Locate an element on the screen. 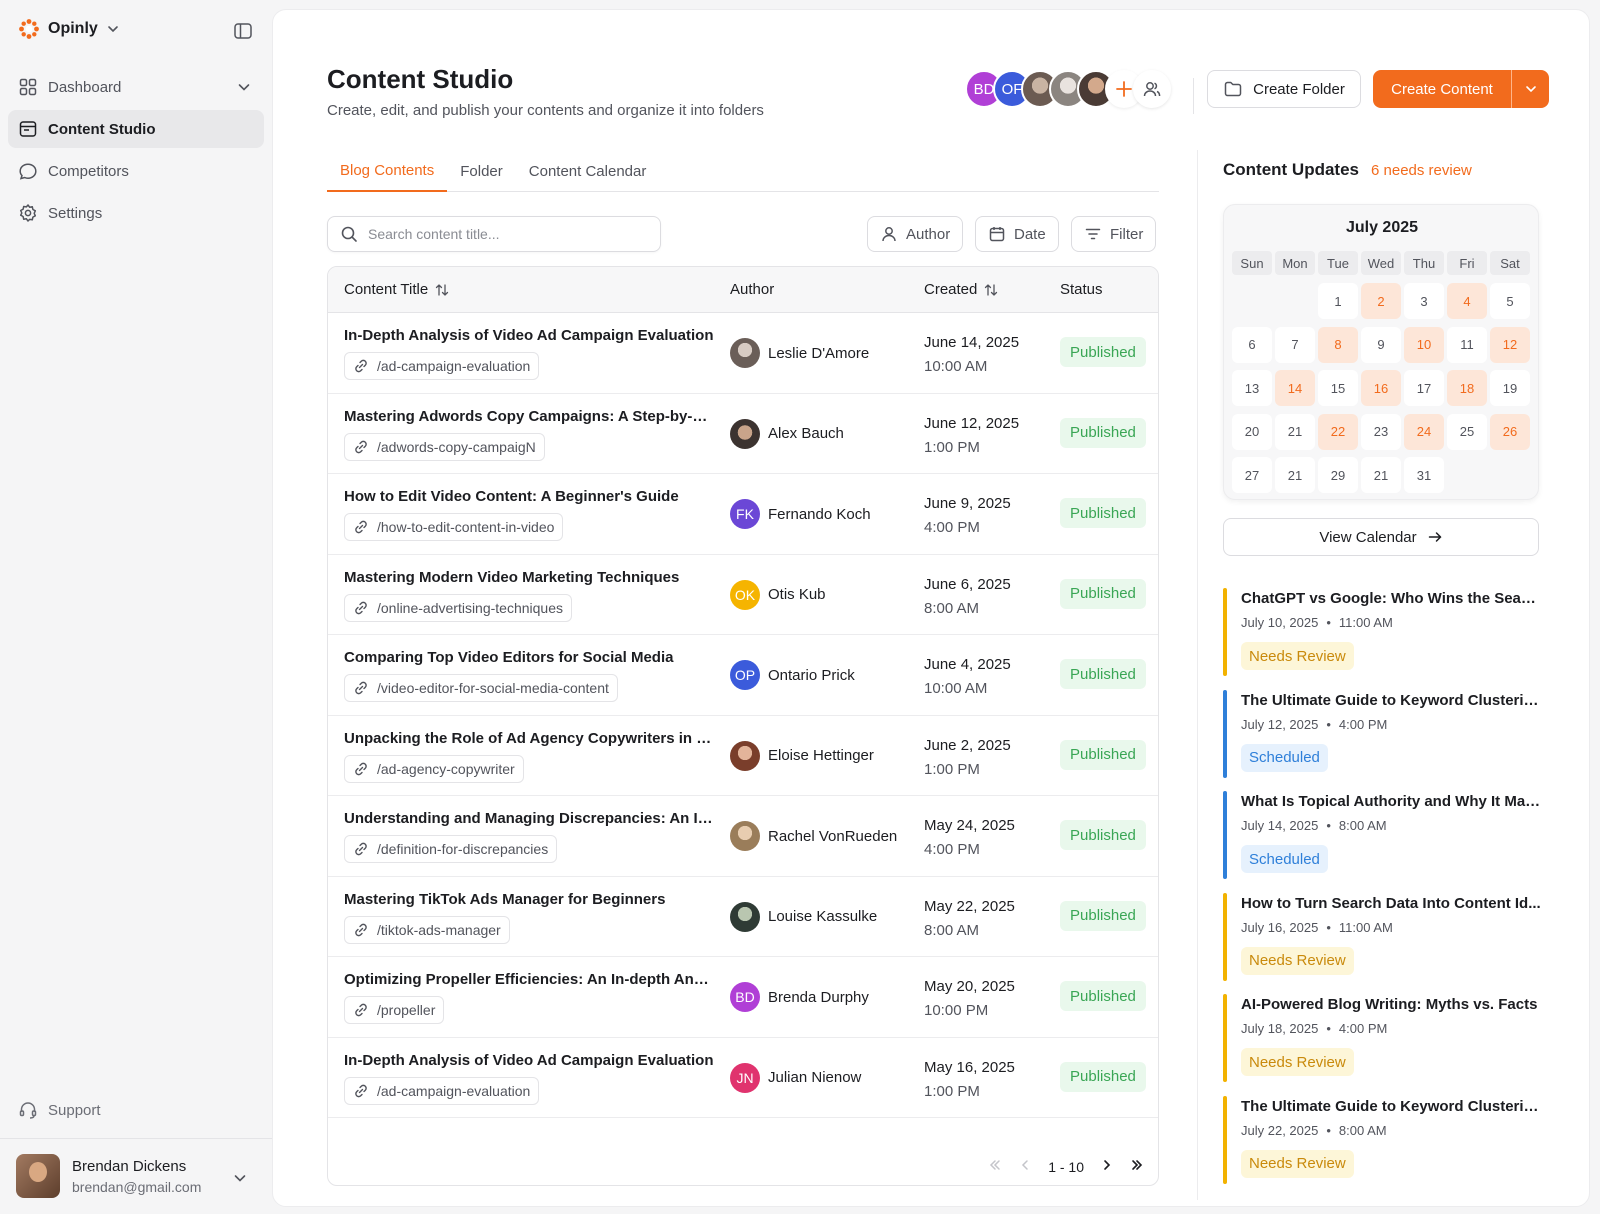 The image size is (1600, 1214). calendar-day: 17 is located at coordinates (1424, 388).